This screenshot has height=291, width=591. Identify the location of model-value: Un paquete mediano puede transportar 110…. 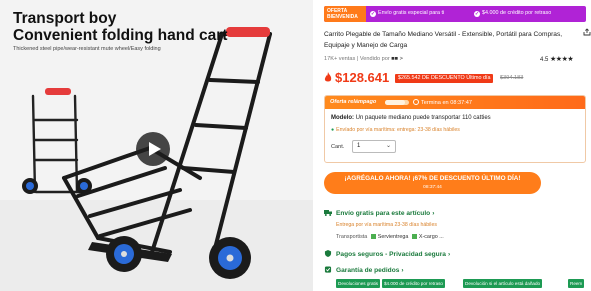
(423, 118).